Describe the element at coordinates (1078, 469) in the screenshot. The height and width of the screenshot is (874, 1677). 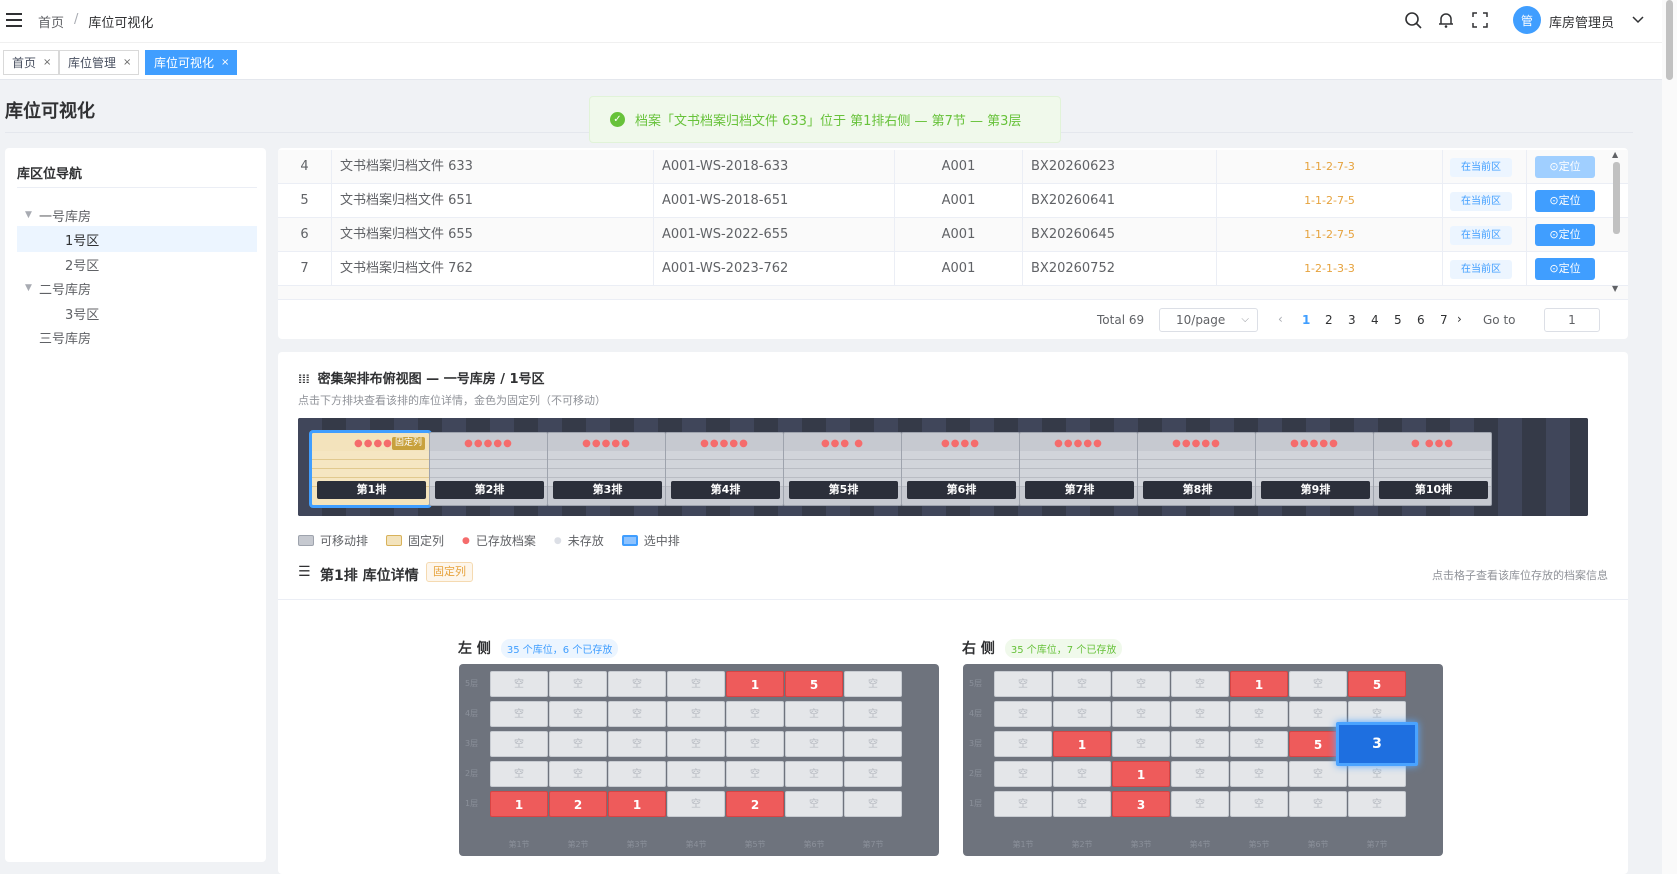
I see `shelf-row-block: ●●●●● 第7排` at that location.